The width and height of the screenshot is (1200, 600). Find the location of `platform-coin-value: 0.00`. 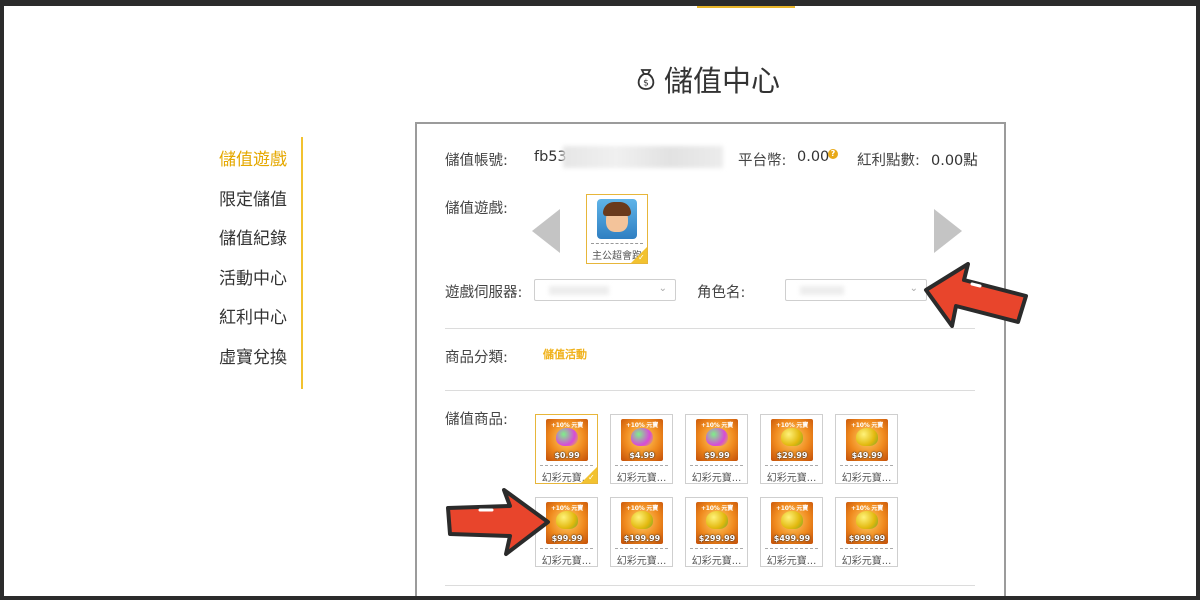

platform-coin-value: 0.00 is located at coordinates (813, 157).